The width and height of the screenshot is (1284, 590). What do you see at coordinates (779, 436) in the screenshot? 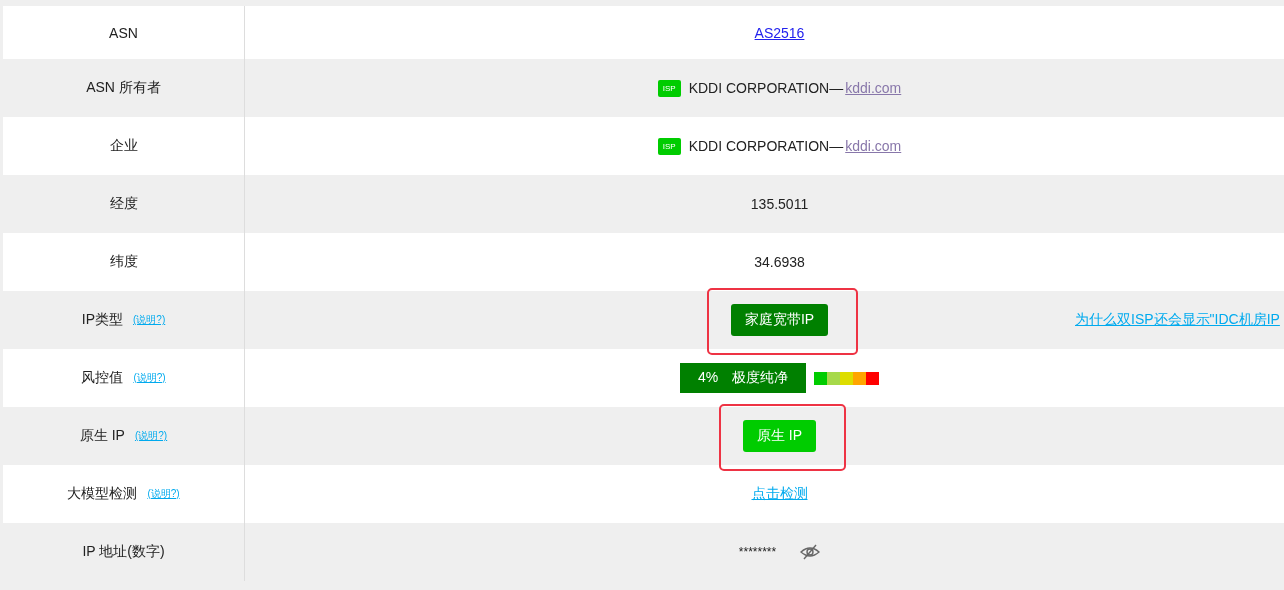
I see `ip-type-badge: 原生 IP` at bounding box center [779, 436].